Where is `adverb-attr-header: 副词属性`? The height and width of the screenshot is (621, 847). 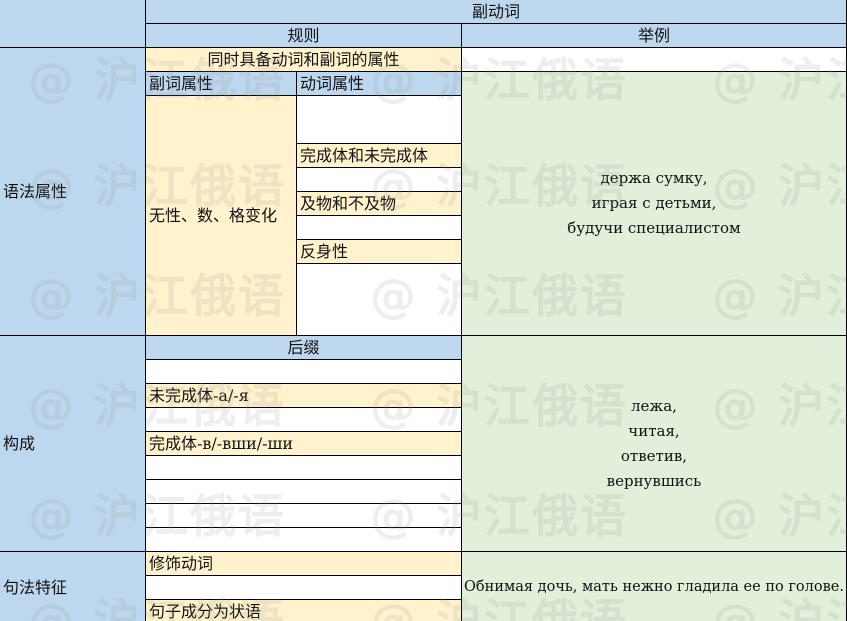
adverb-attr-header: 副词属性 is located at coordinates (221, 84).